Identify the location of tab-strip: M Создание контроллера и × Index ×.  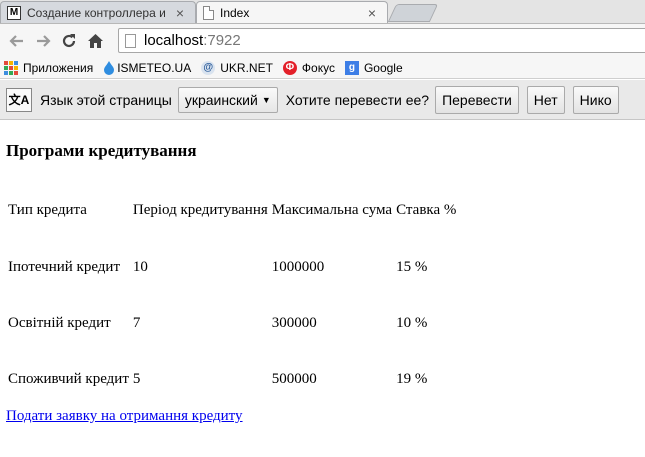
(322, 12).